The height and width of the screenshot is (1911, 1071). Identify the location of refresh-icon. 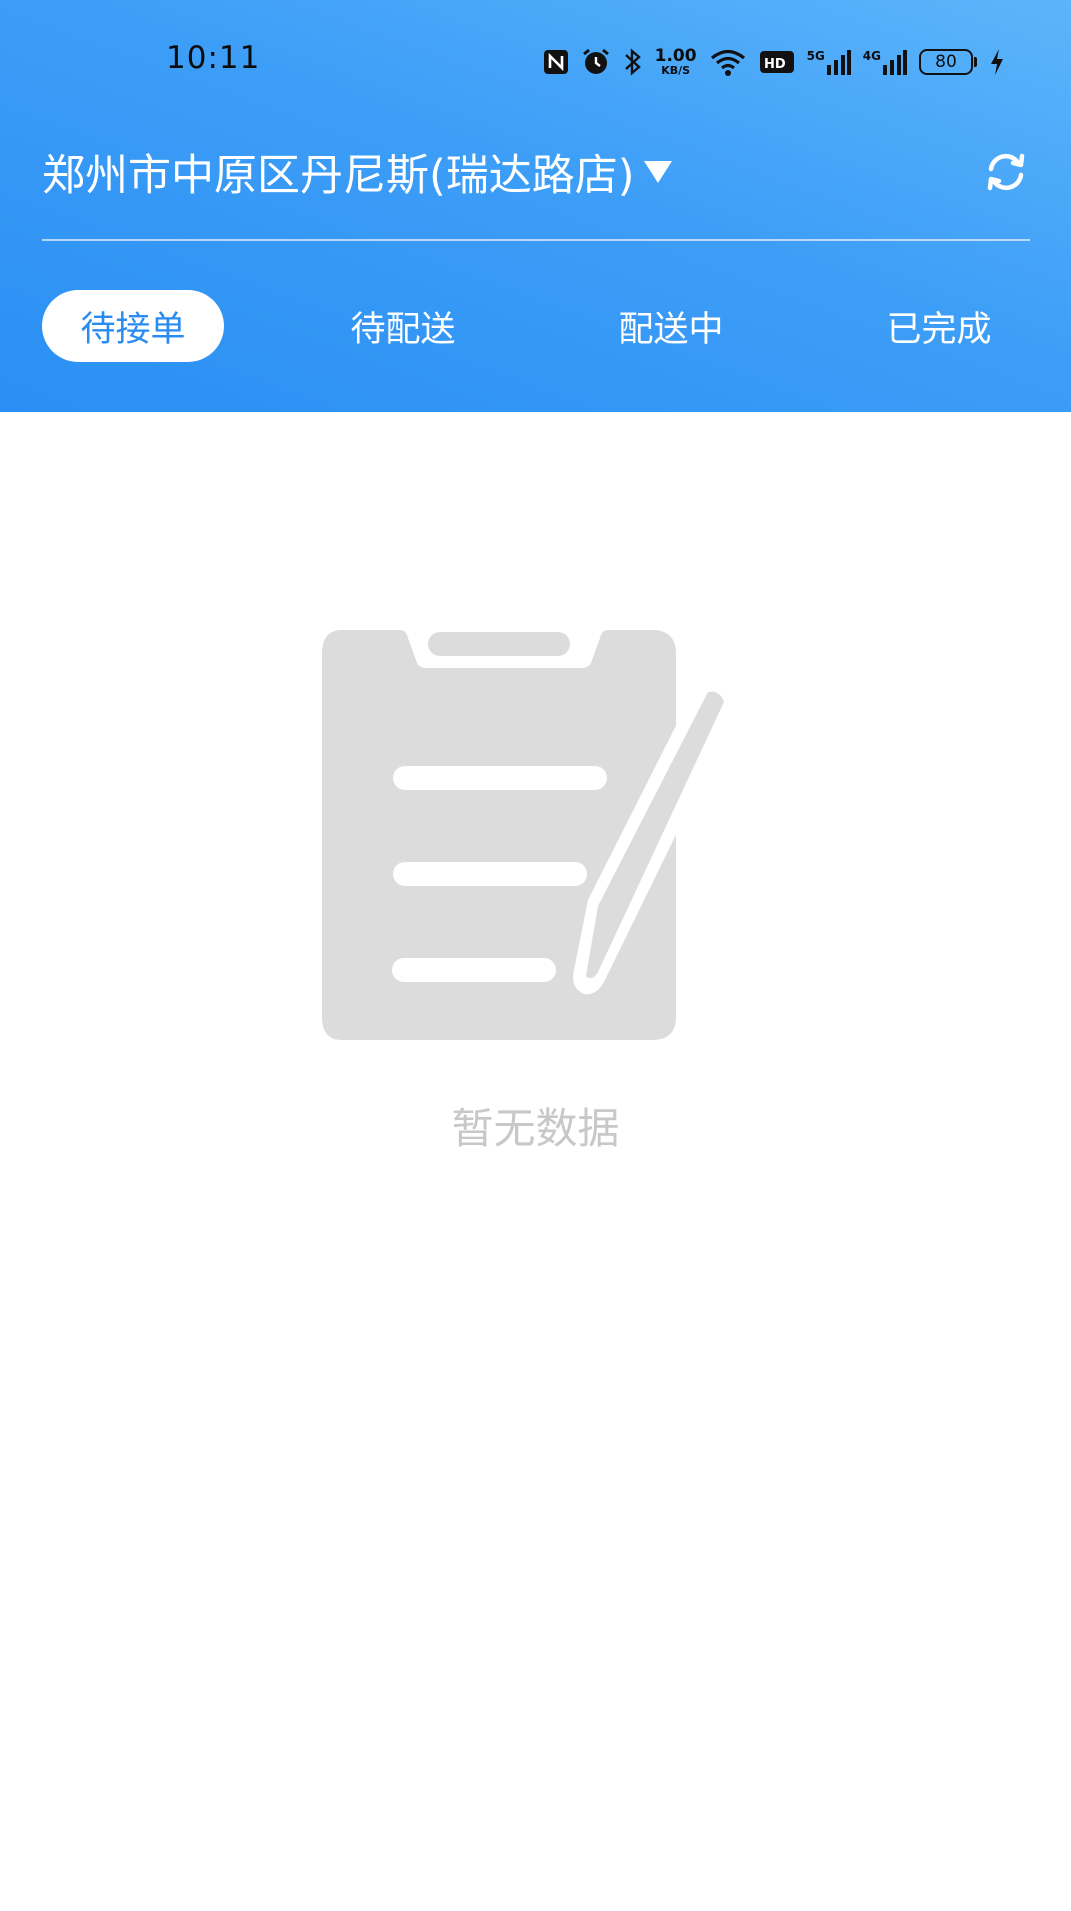
(1006, 172).